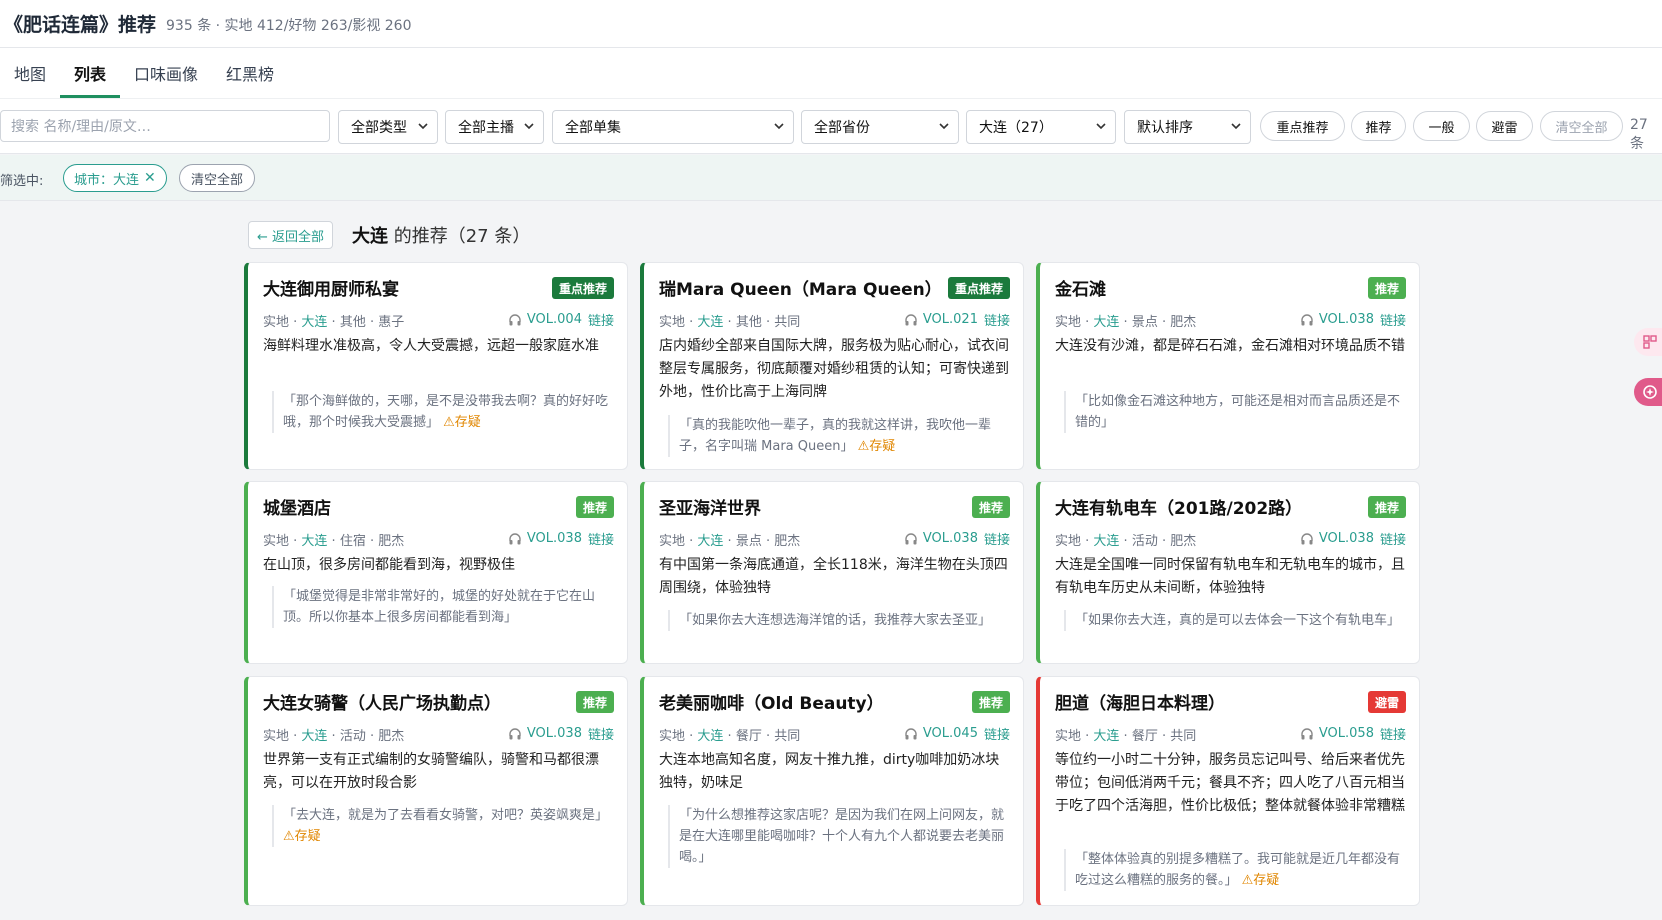 This screenshot has height=920, width=1662. I want to click on type-select: 全部类型, so click(388, 127).